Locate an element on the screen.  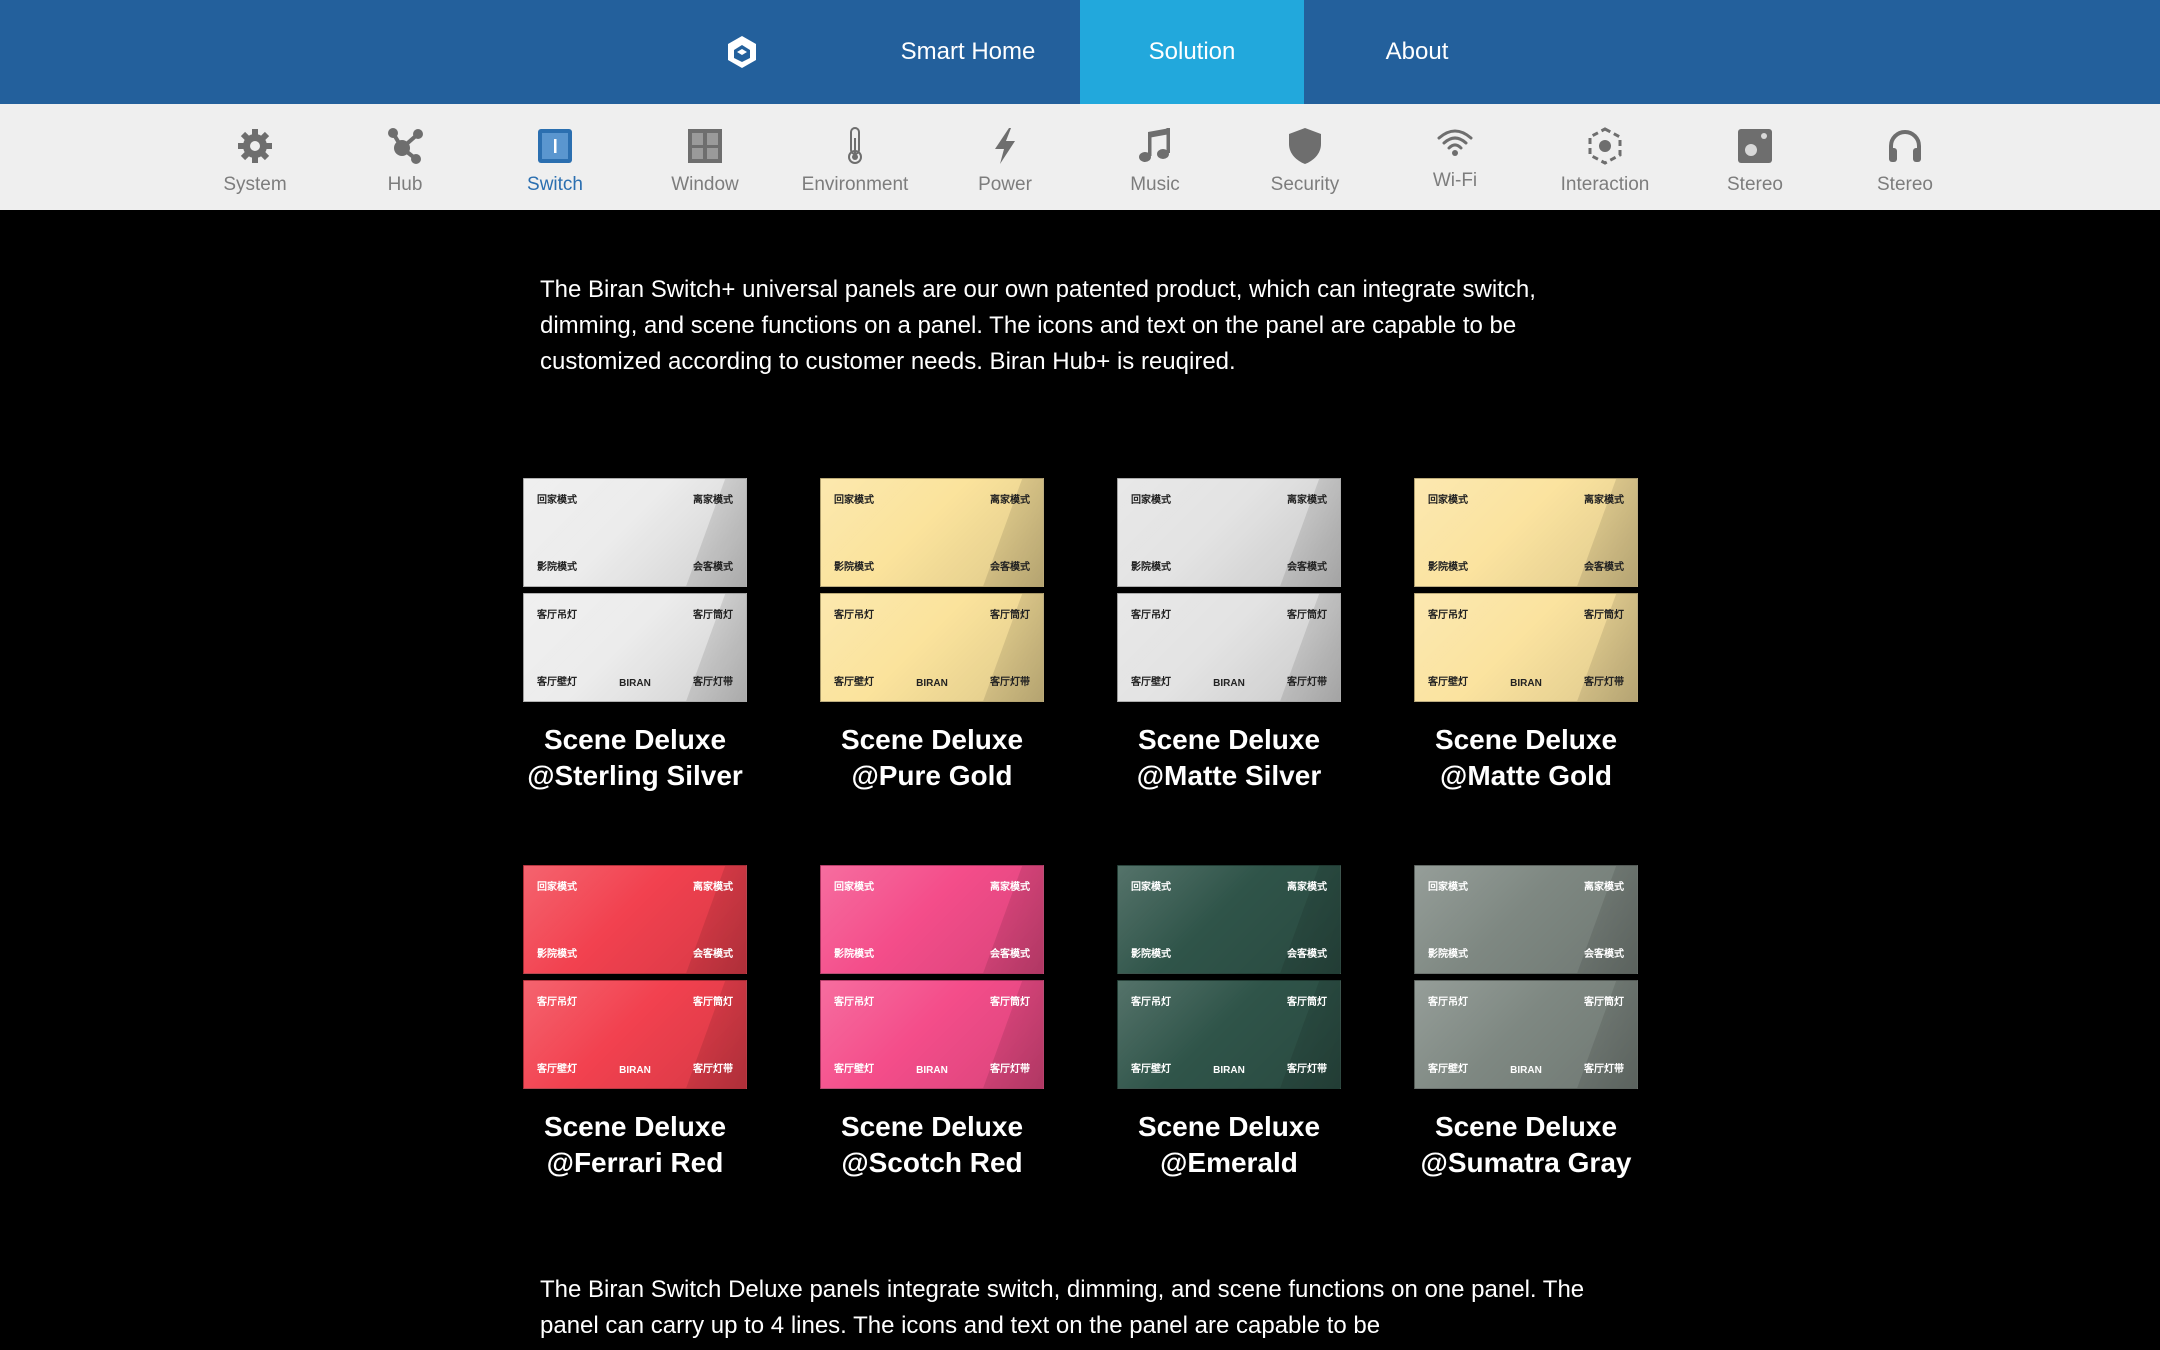
category-security: Security is located at coordinates (1305, 157).